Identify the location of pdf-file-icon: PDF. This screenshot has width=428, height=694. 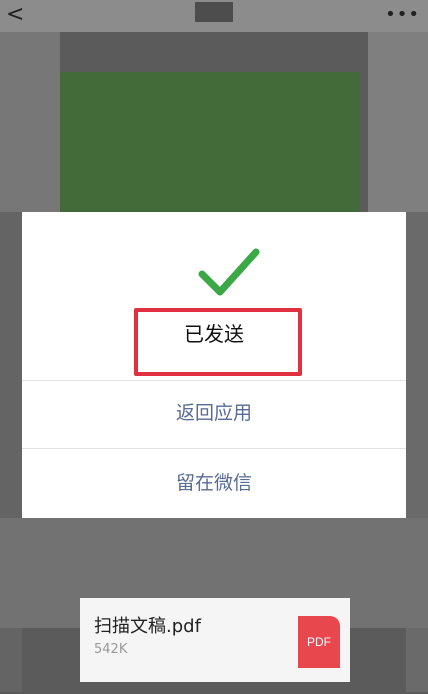
(319, 642).